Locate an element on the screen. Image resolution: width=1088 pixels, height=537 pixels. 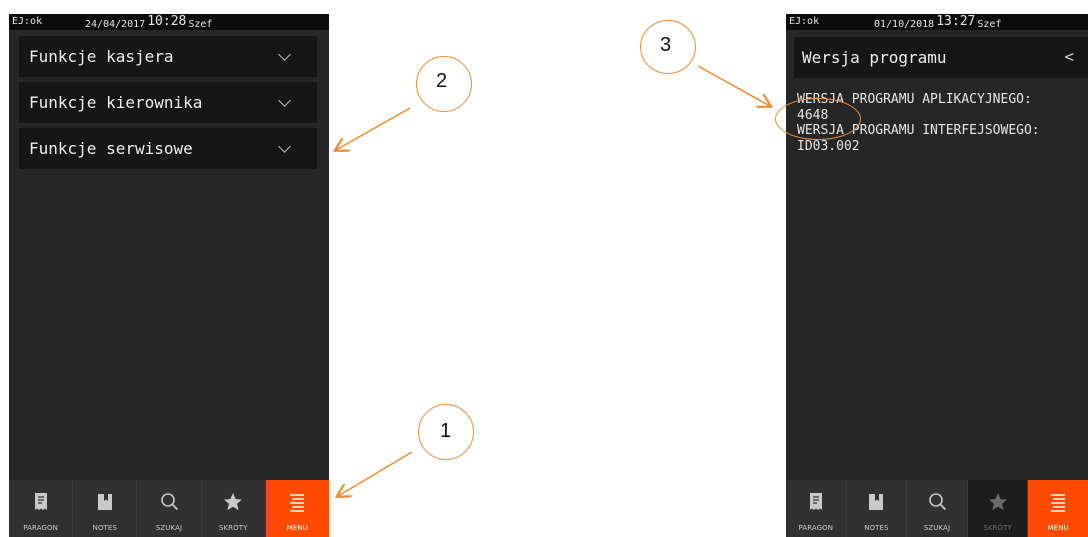
status-bar: EJ:ok 24/04/2017 10:28 Szef is located at coordinates (169, 22).